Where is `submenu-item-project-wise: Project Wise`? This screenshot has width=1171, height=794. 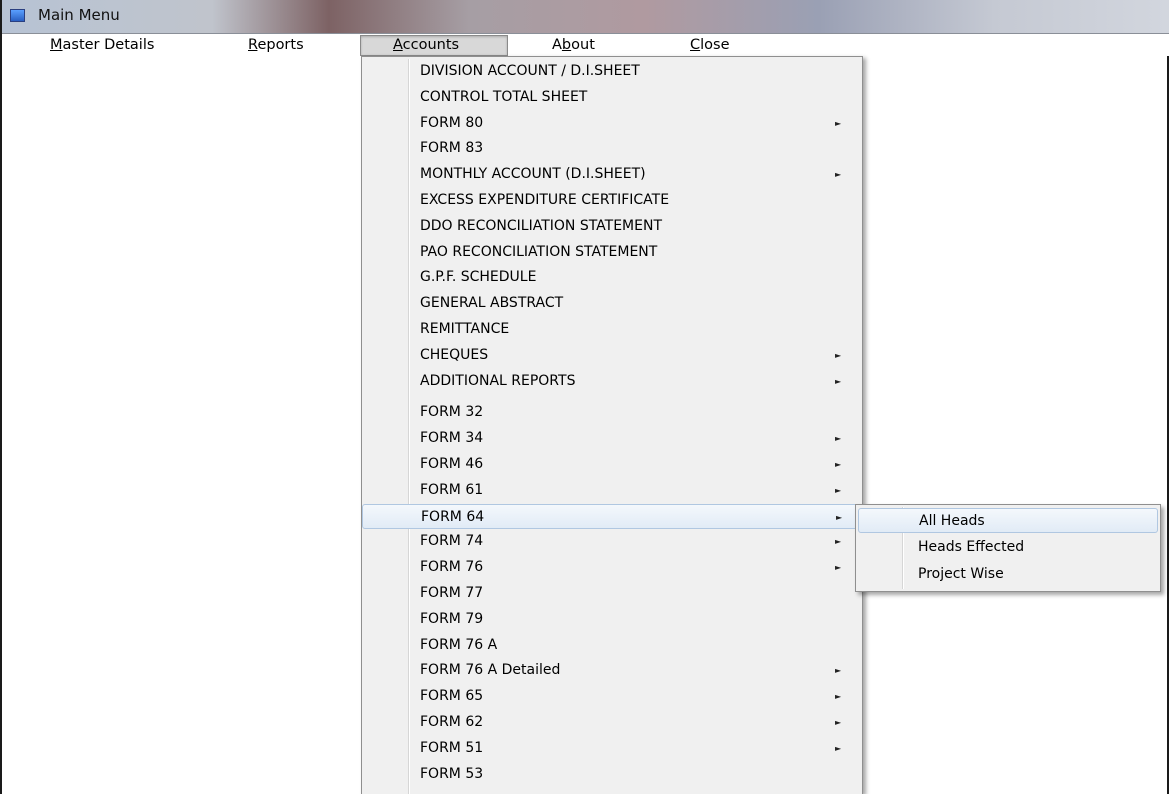
submenu-item-project-wise: Project Wise is located at coordinates (1008, 574).